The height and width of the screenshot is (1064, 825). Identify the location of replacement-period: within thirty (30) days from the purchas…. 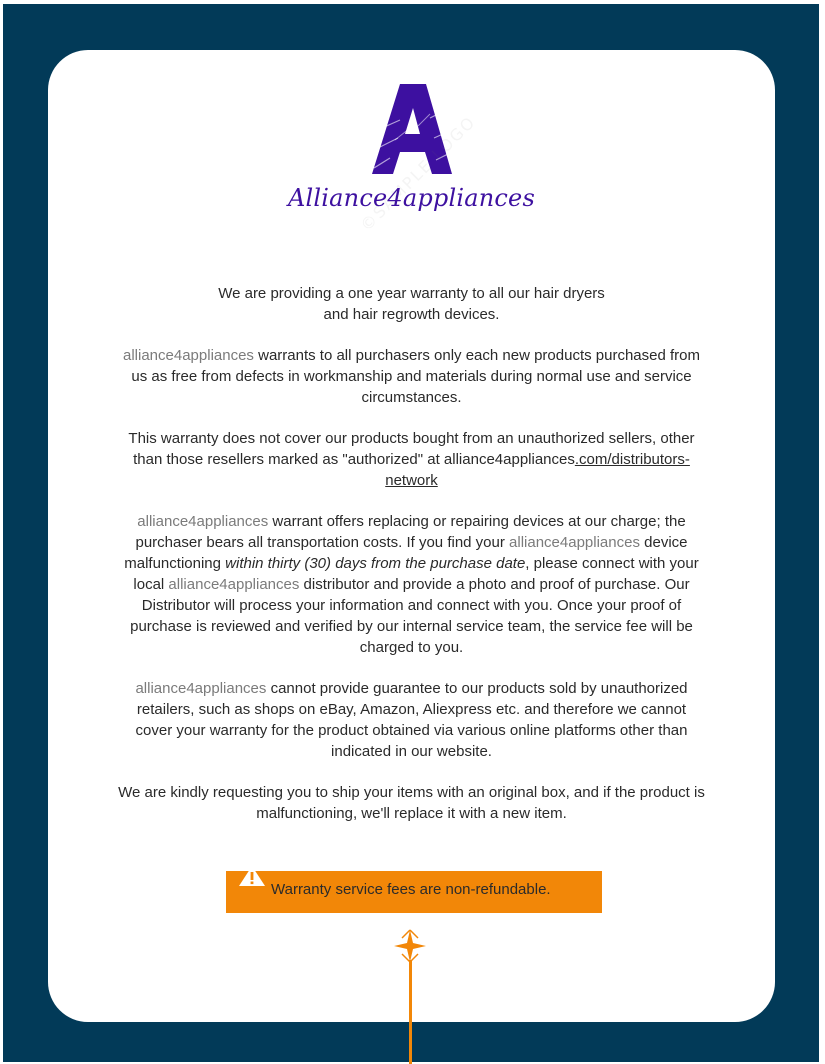
(375, 563).